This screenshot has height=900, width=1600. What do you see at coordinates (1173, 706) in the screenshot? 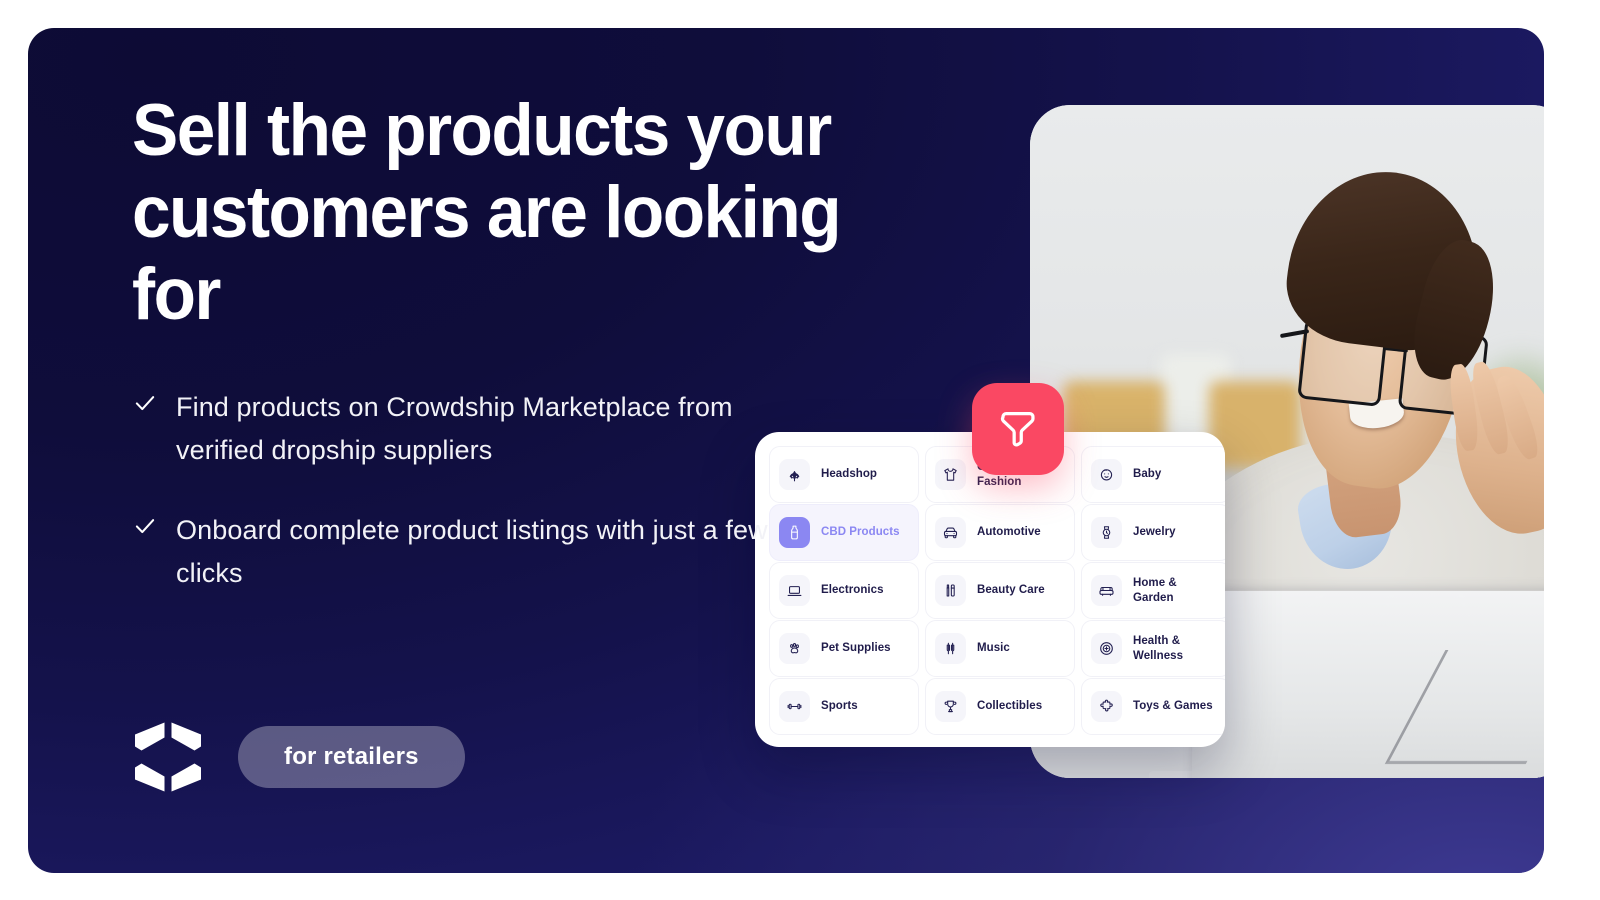
I see `category-item-label: Toys & Games` at bounding box center [1173, 706].